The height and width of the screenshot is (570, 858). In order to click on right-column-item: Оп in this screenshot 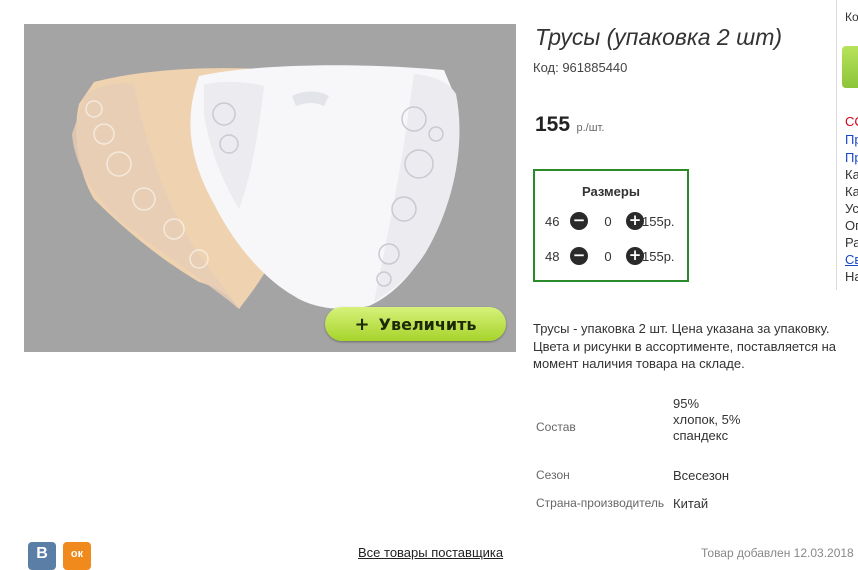, I will do `click(851, 225)`.